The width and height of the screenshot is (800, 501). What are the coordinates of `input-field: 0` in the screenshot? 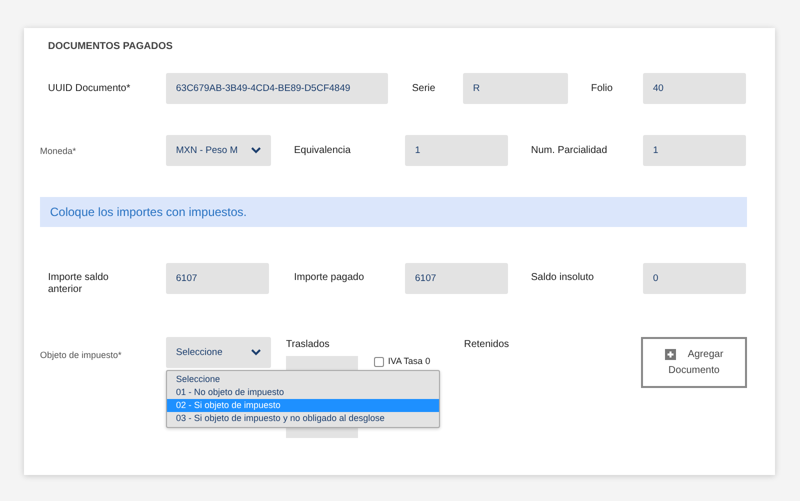 It's located at (694, 278).